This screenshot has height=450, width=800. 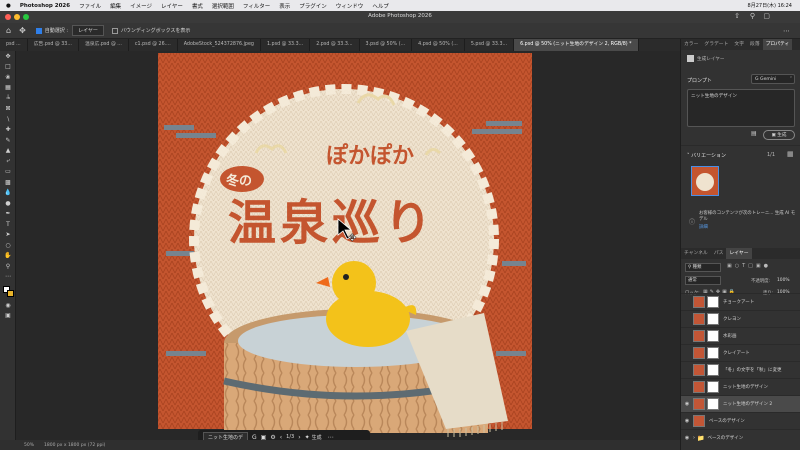 I want to click on crop-tool-icon: ┶, so click(x=8, y=98).